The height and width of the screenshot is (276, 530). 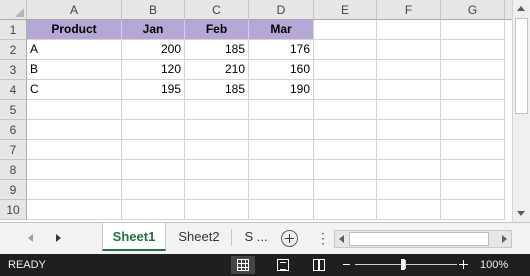 I want to click on row-header-7: 7, so click(x=13, y=150).